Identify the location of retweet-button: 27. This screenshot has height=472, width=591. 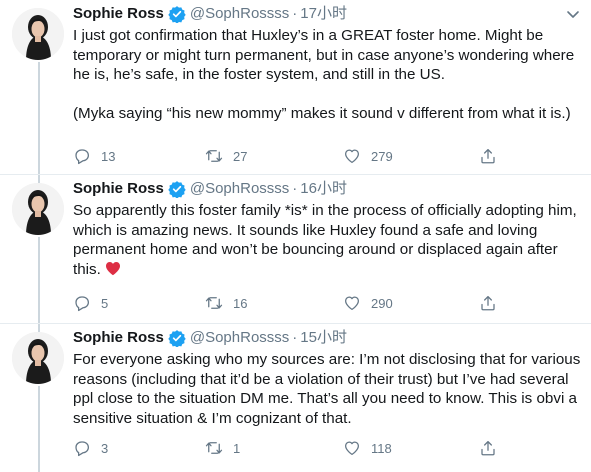
(226, 156).